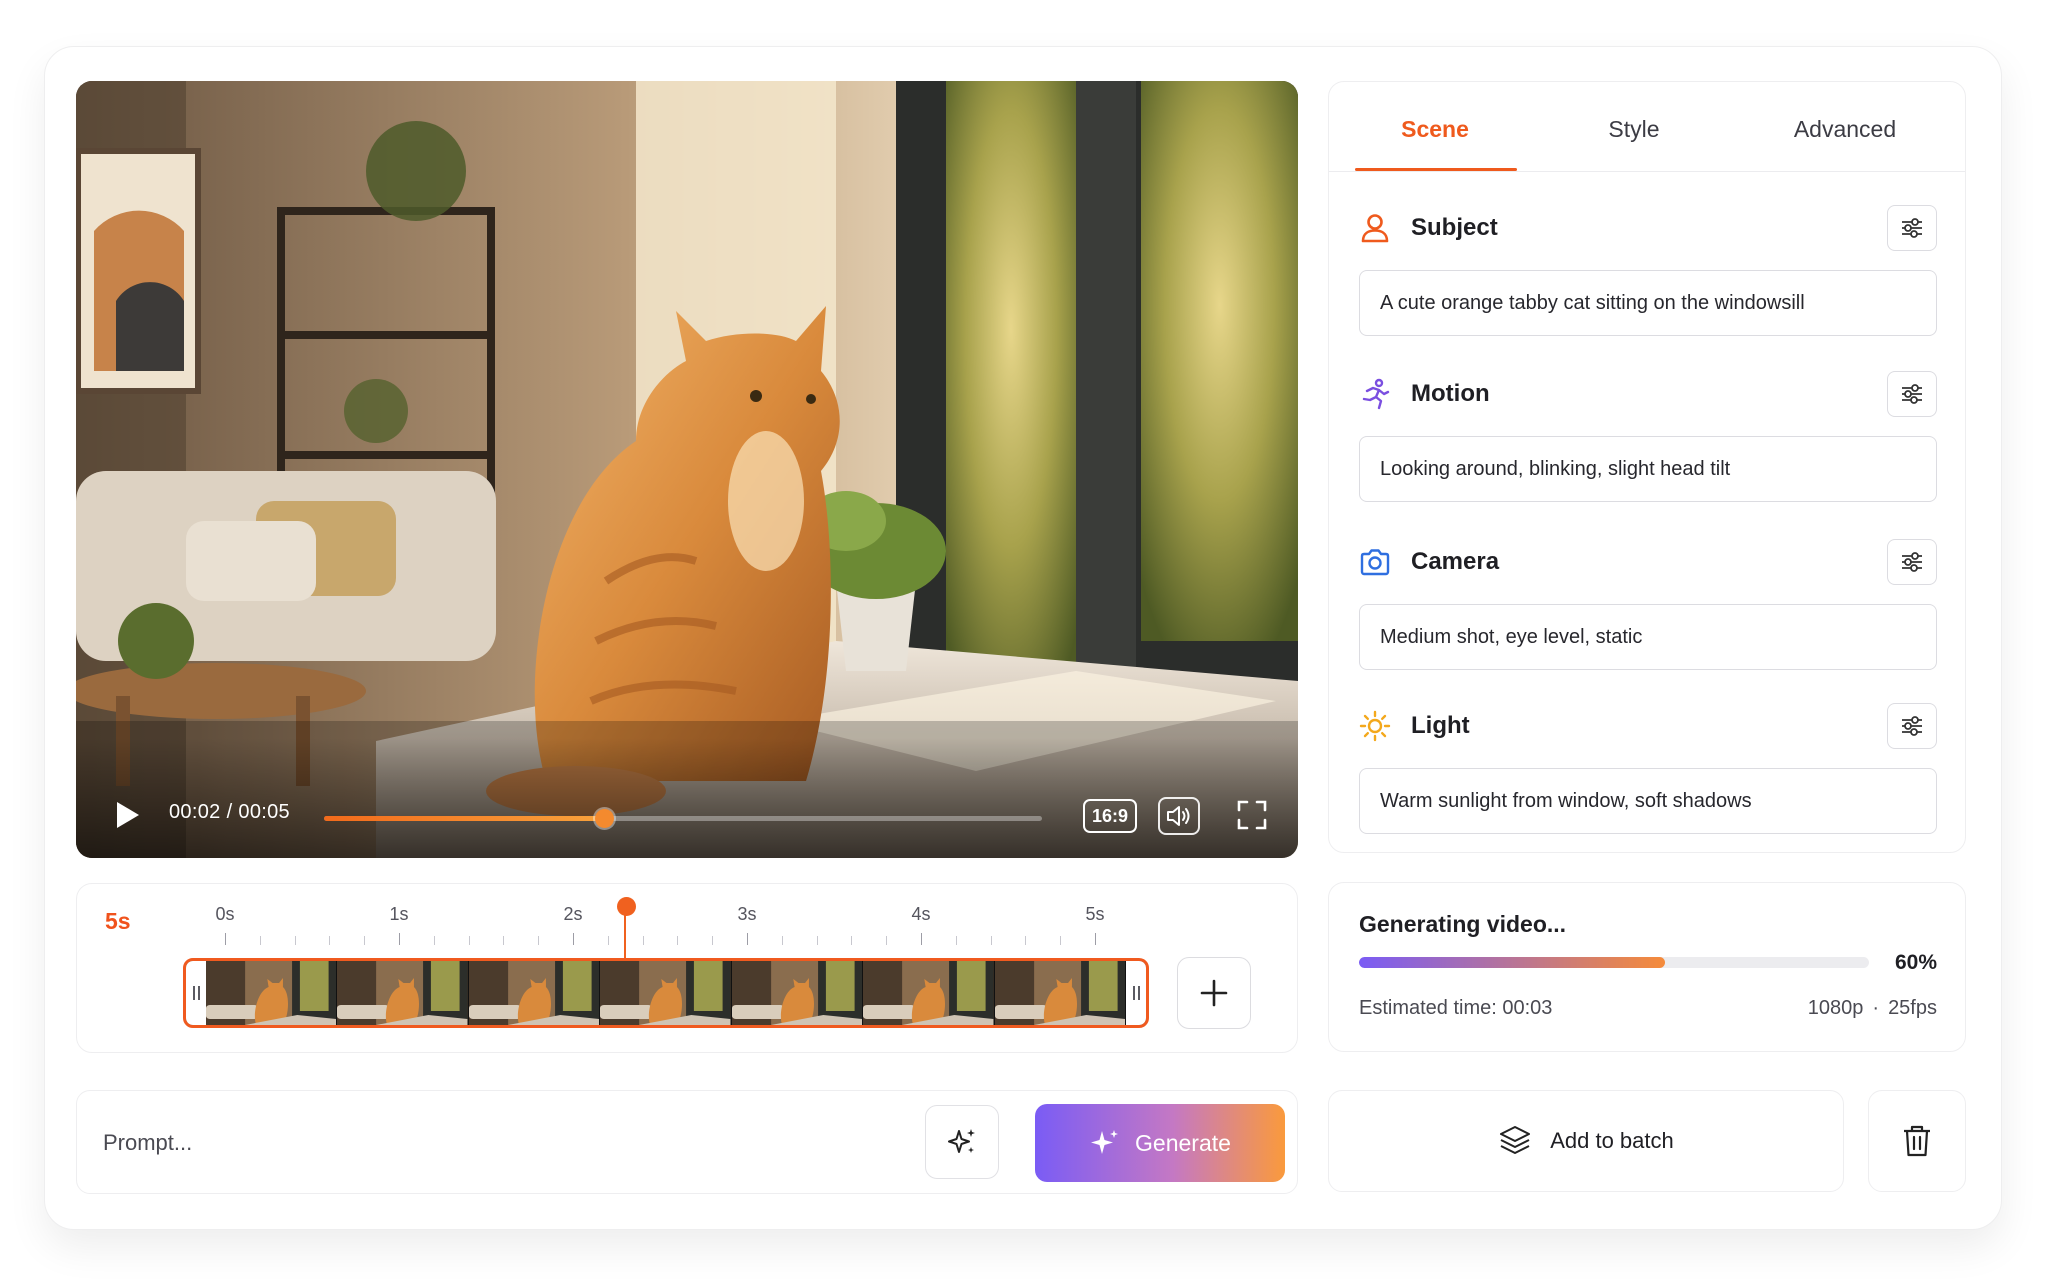 The image size is (2048, 1281). What do you see at coordinates (503, 1143) in the screenshot?
I see `prompt-input` at bounding box center [503, 1143].